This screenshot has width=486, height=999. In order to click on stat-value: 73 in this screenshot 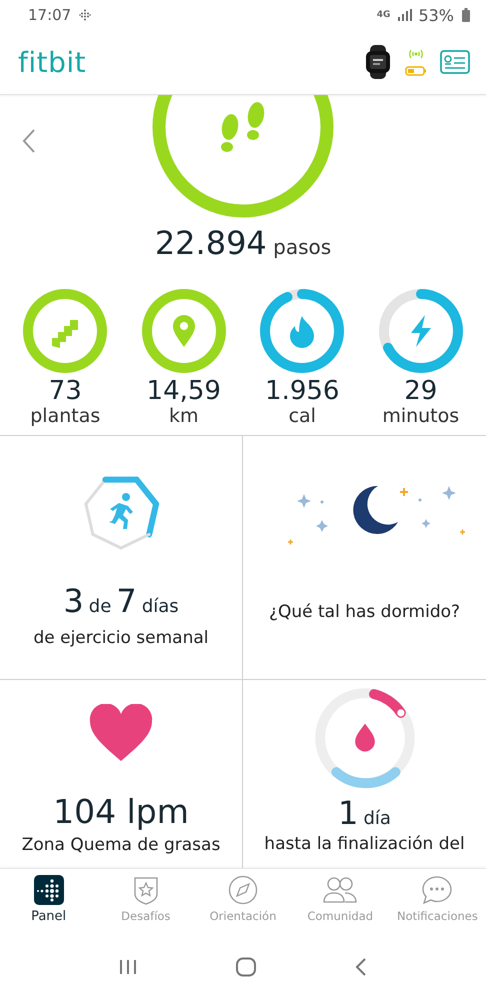, I will do `click(65, 391)`.